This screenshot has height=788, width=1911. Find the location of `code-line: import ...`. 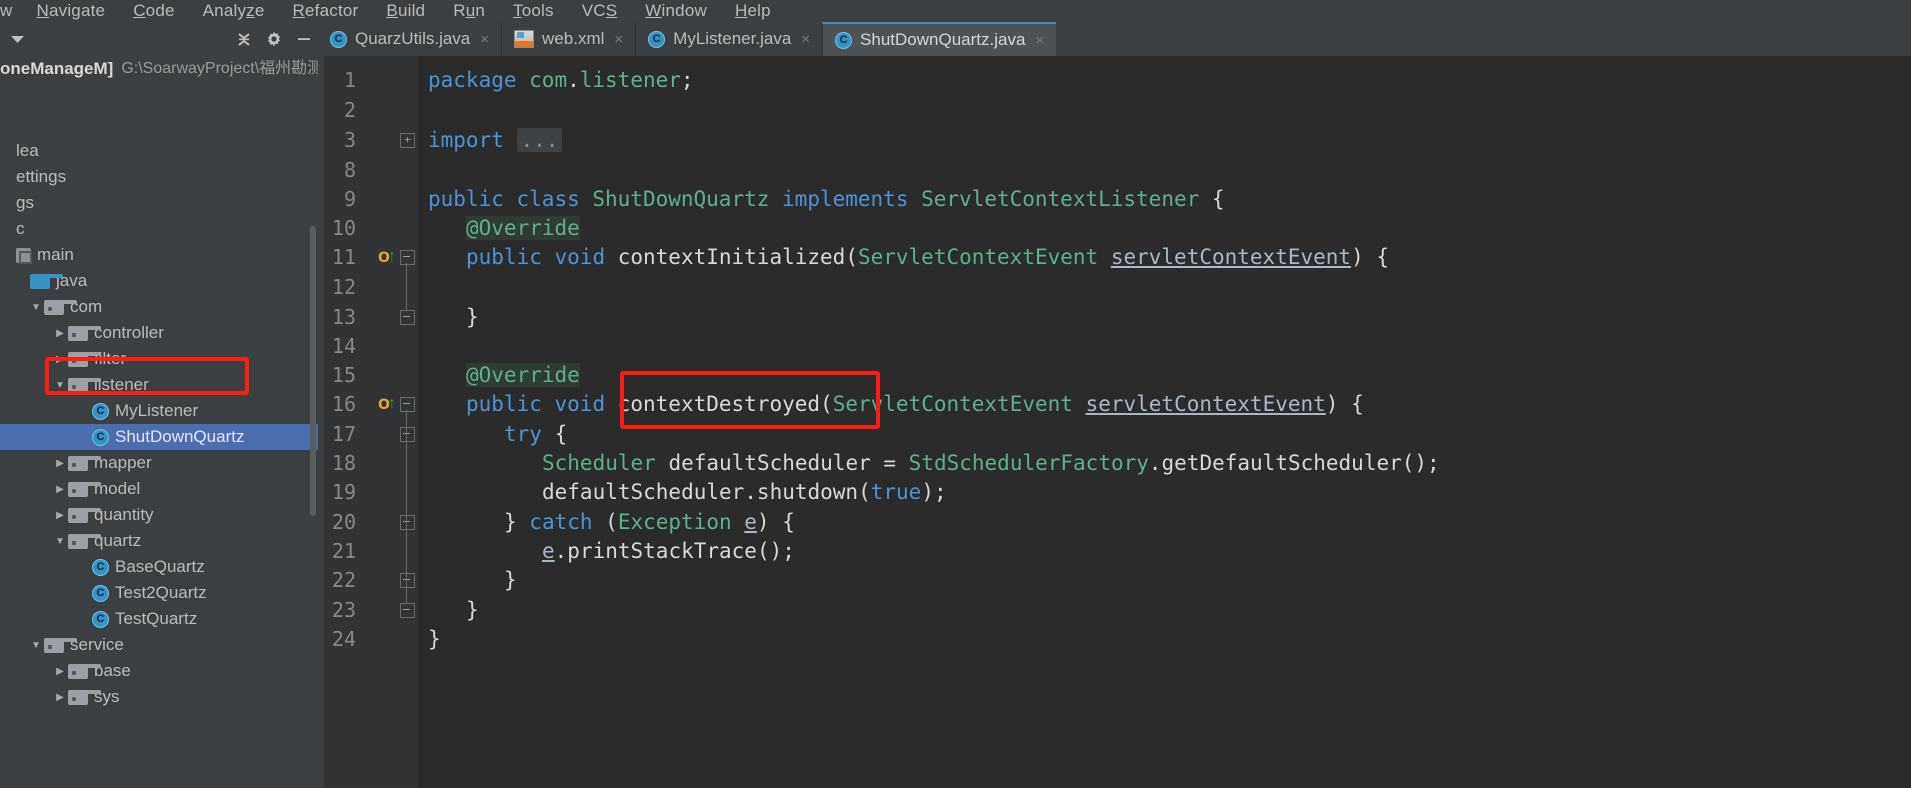

code-line: import ... is located at coordinates (495, 140).